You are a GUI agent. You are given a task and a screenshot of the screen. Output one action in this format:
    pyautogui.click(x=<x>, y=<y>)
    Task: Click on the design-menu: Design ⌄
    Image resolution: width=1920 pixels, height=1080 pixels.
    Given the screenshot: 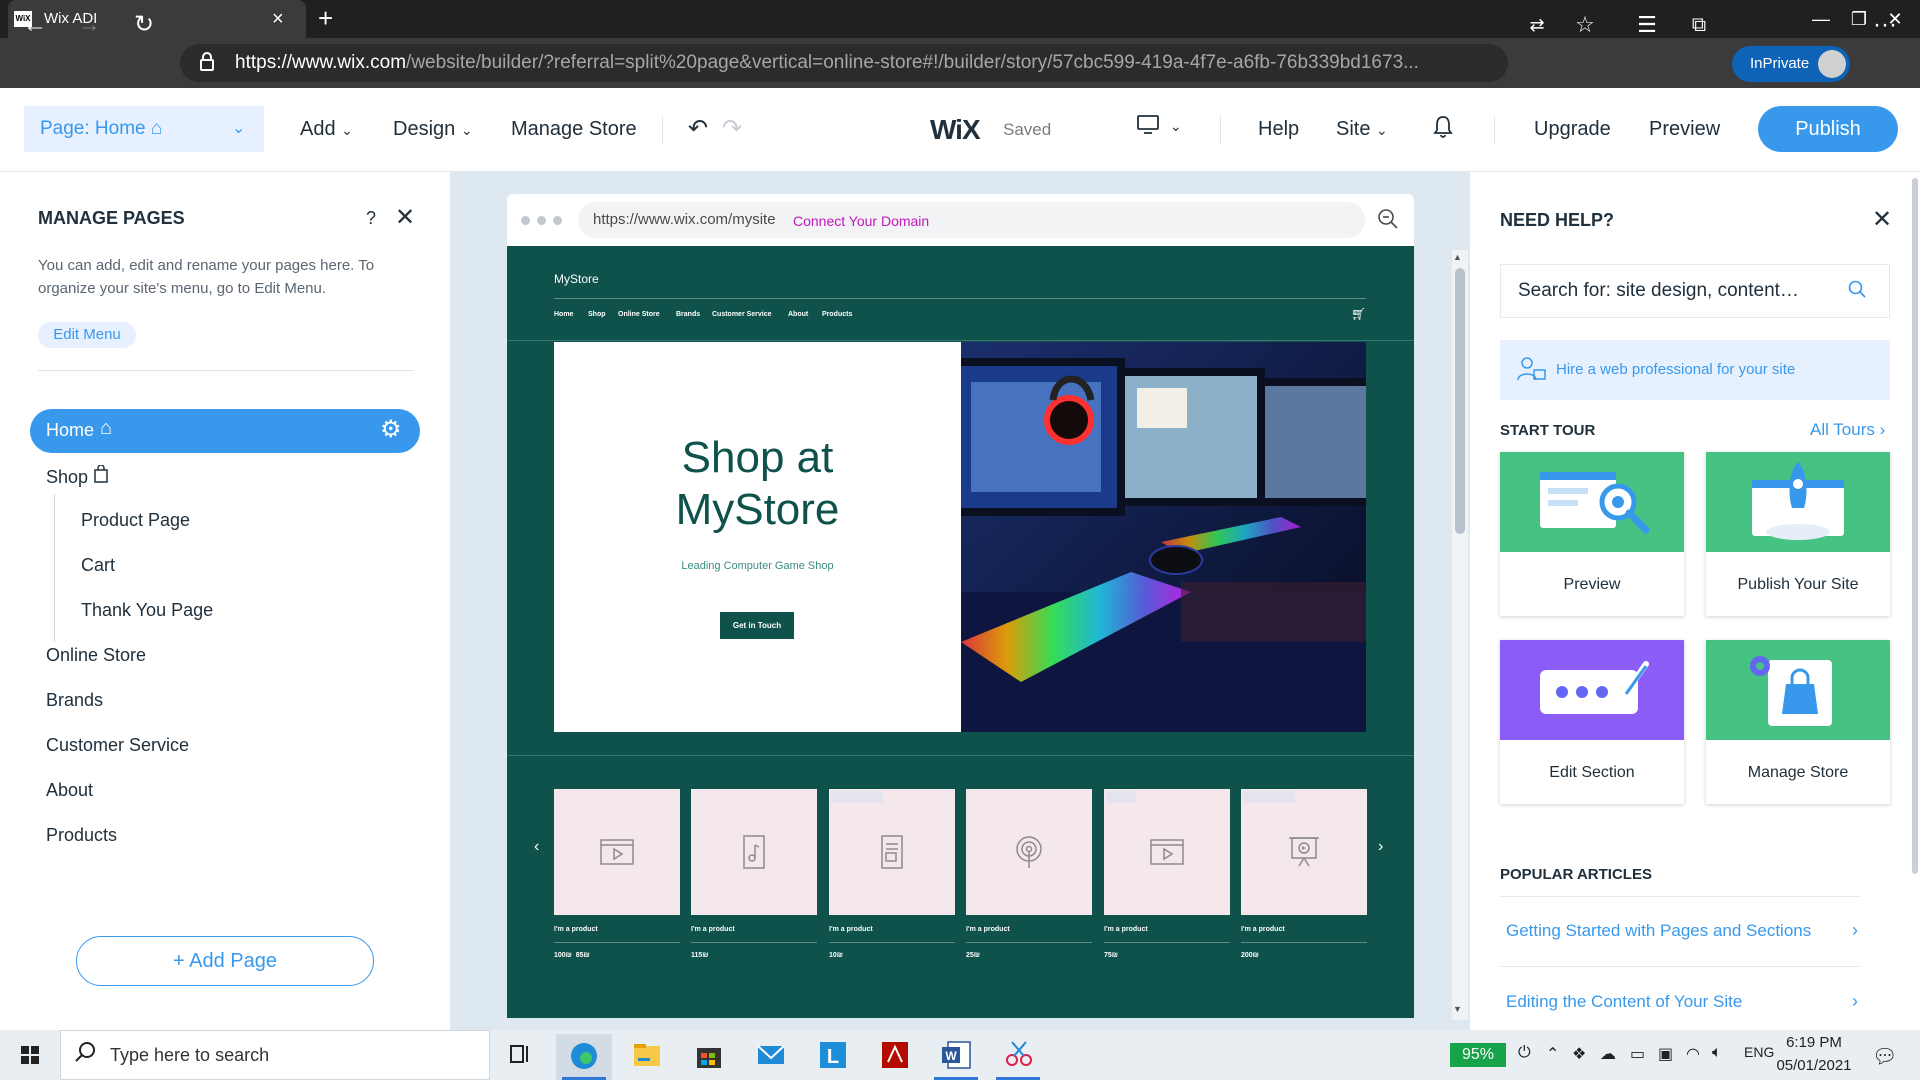 What is the action you would take?
    pyautogui.click(x=433, y=129)
    